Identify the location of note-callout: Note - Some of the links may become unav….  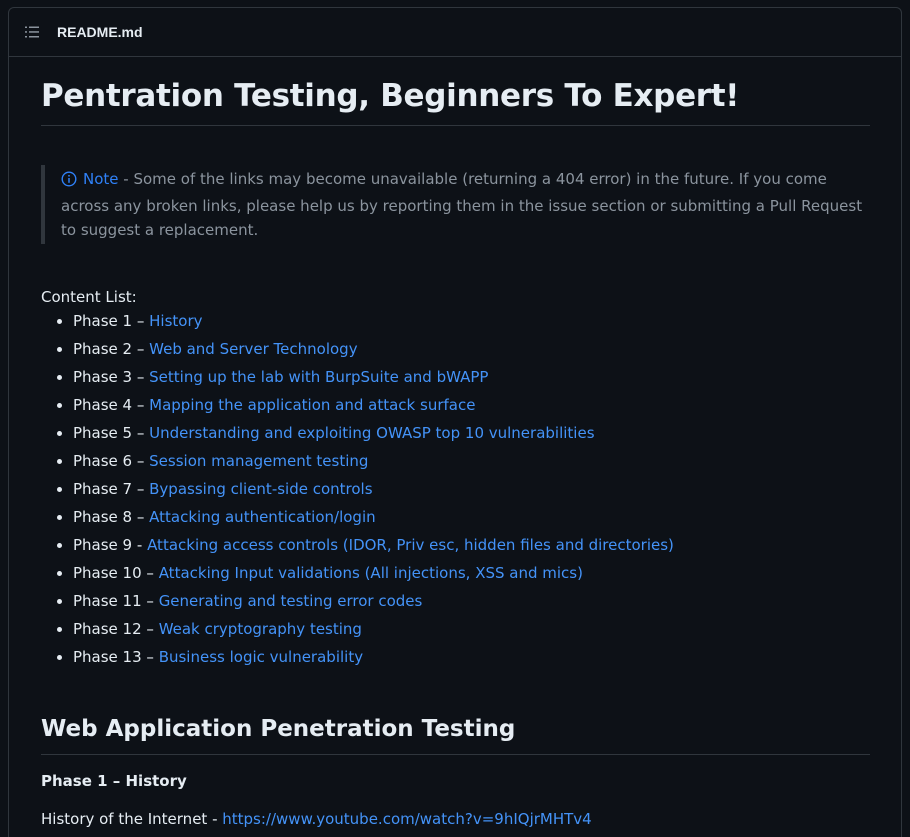
(455, 204).